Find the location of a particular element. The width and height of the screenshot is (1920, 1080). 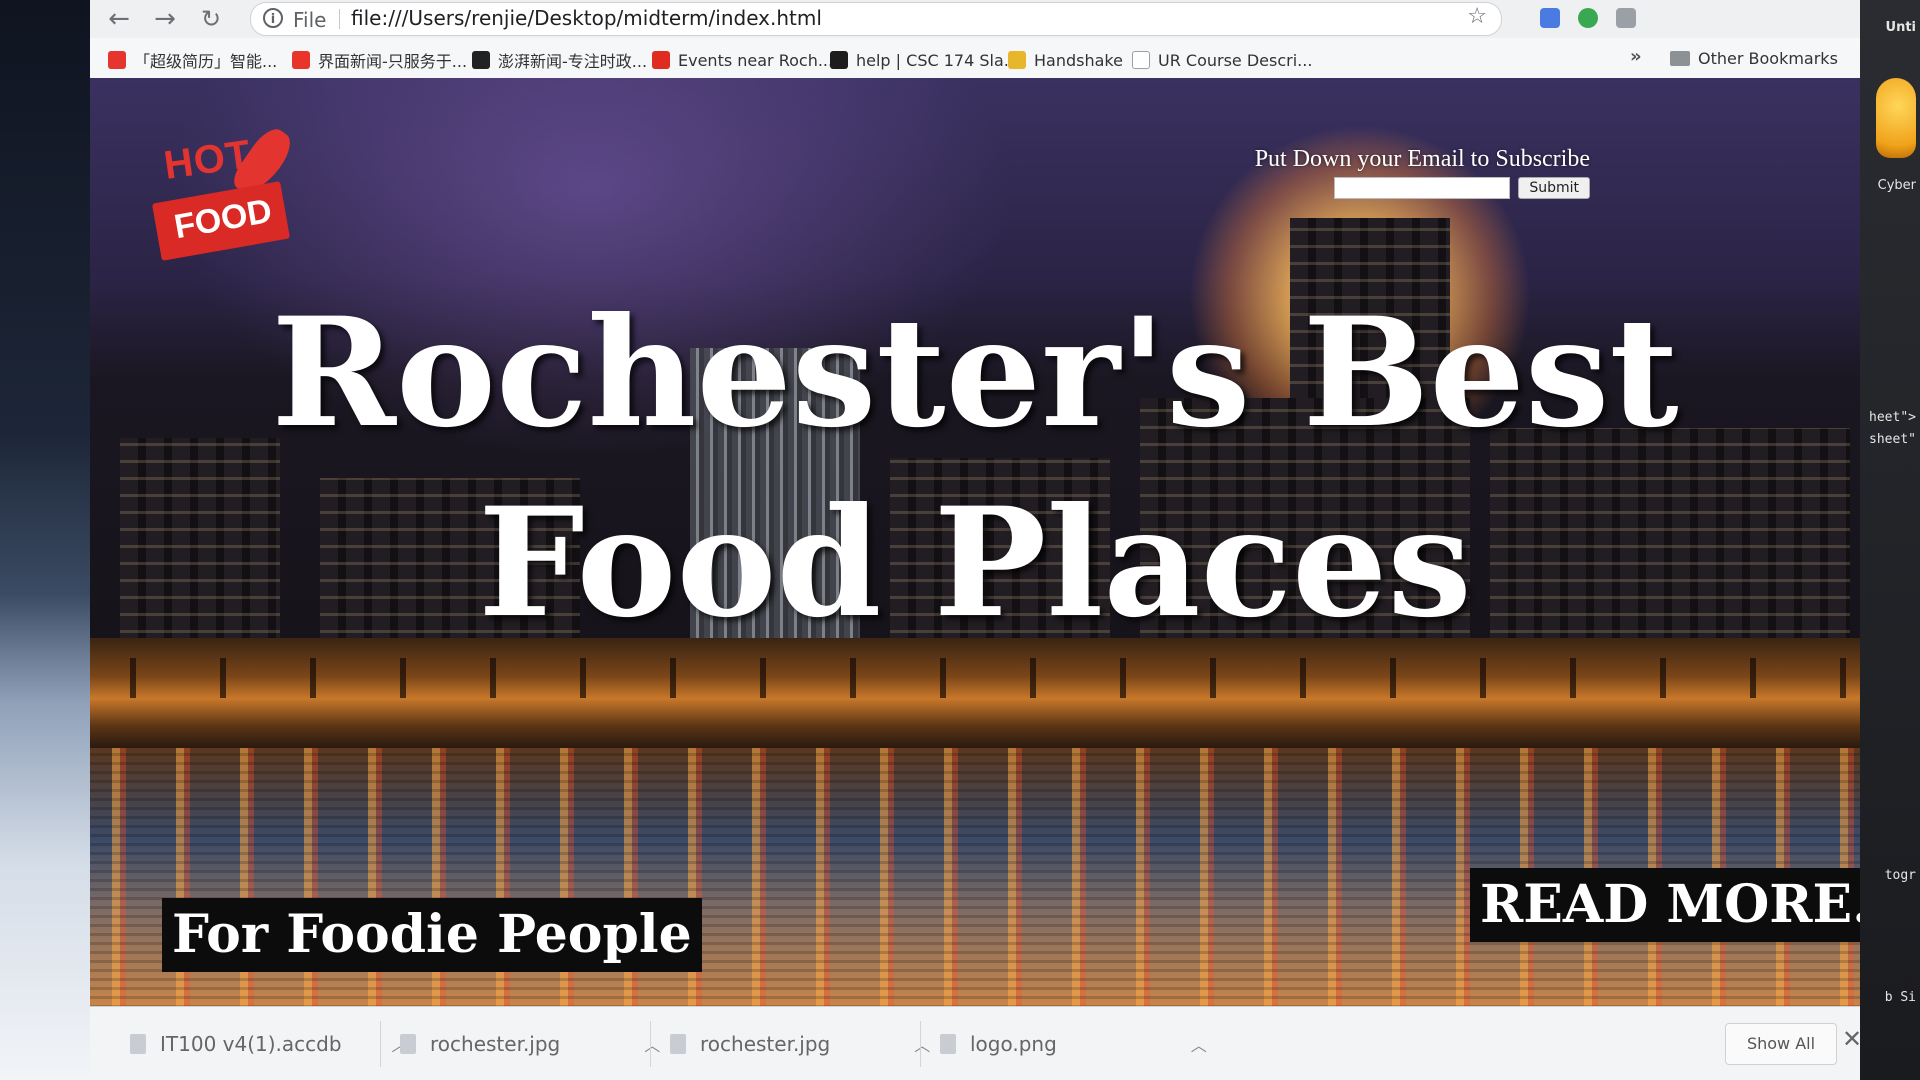

site-logo: HOT FOOD is located at coordinates (222, 194).